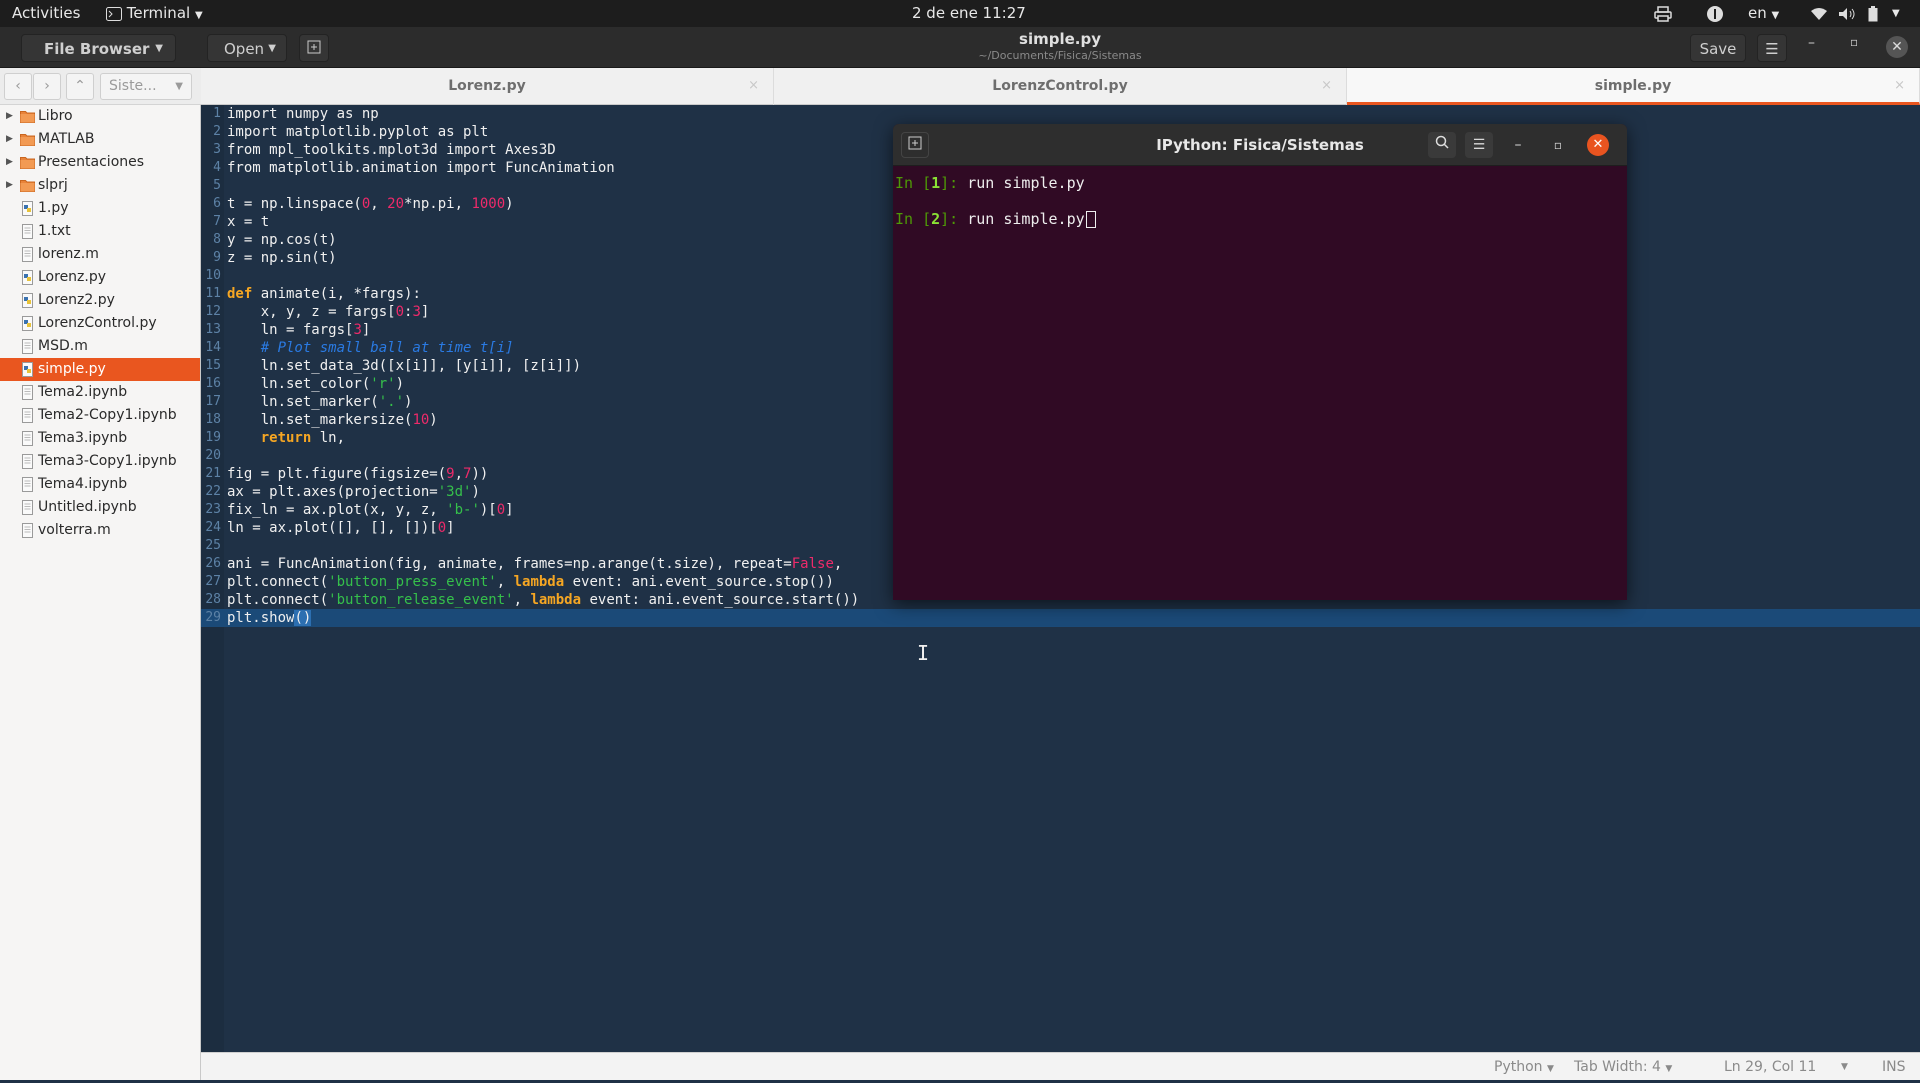  What do you see at coordinates (969, 13) in the screenshot?
I see `clock: 2 de ene 11:27` at bounding box center [969, 13].